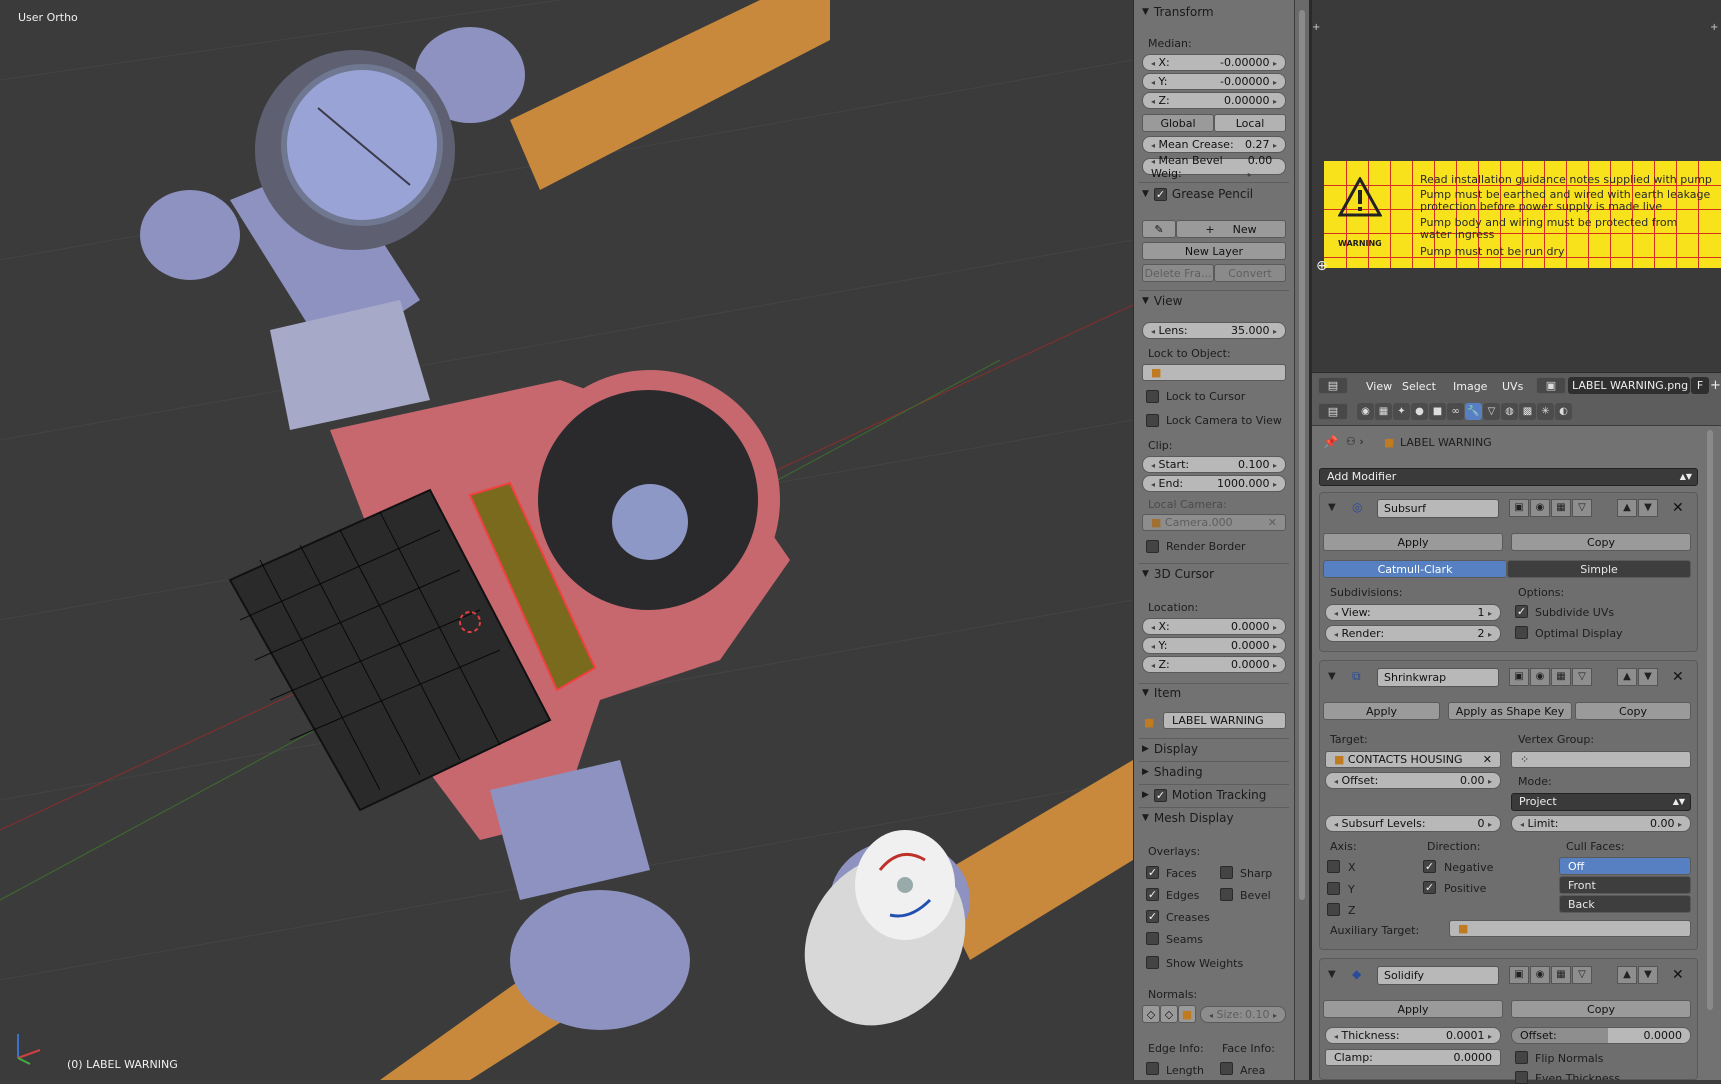  What do you see at coordinates (1152, 396) in the screenshot?
I see `lock-cursor-checkbox` at bounding box center [1152, 396].